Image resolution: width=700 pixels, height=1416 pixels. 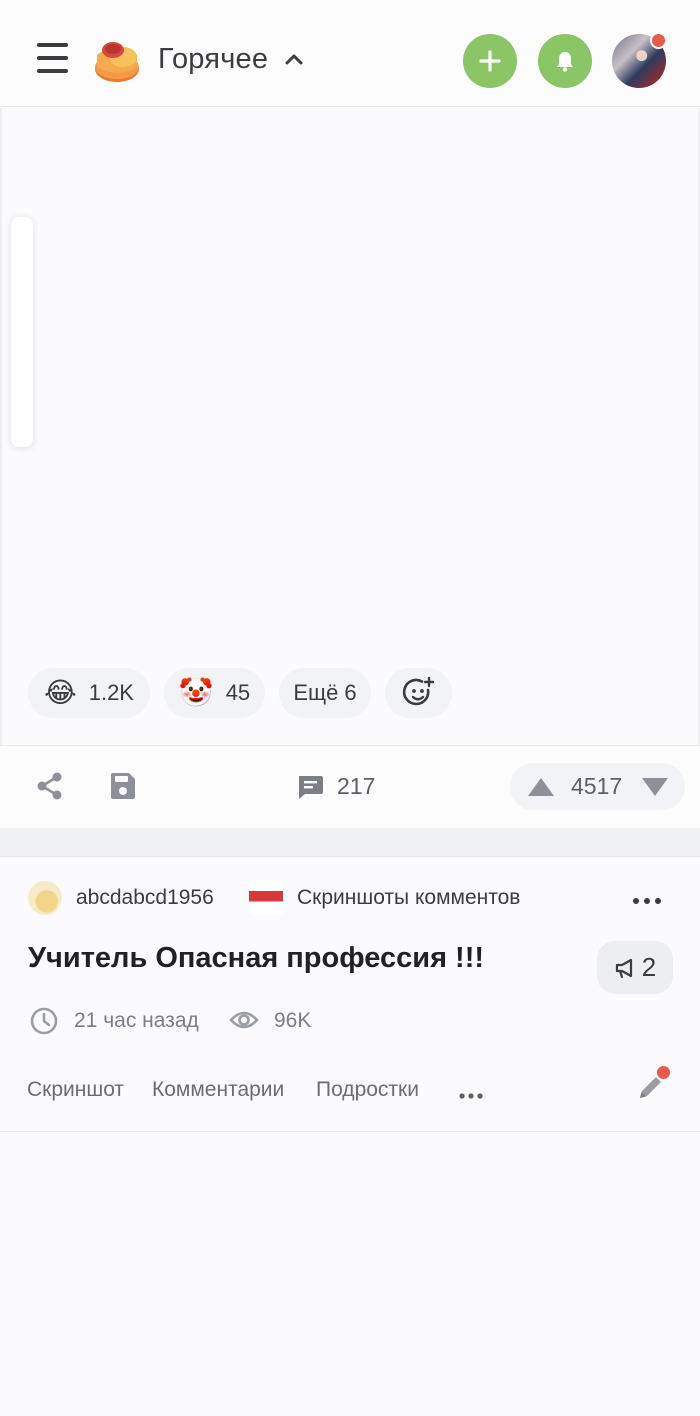 What do you see at coordinates (117, 60) in the screenshot?
I see `logo-icon` at bounding box center [117, 60].